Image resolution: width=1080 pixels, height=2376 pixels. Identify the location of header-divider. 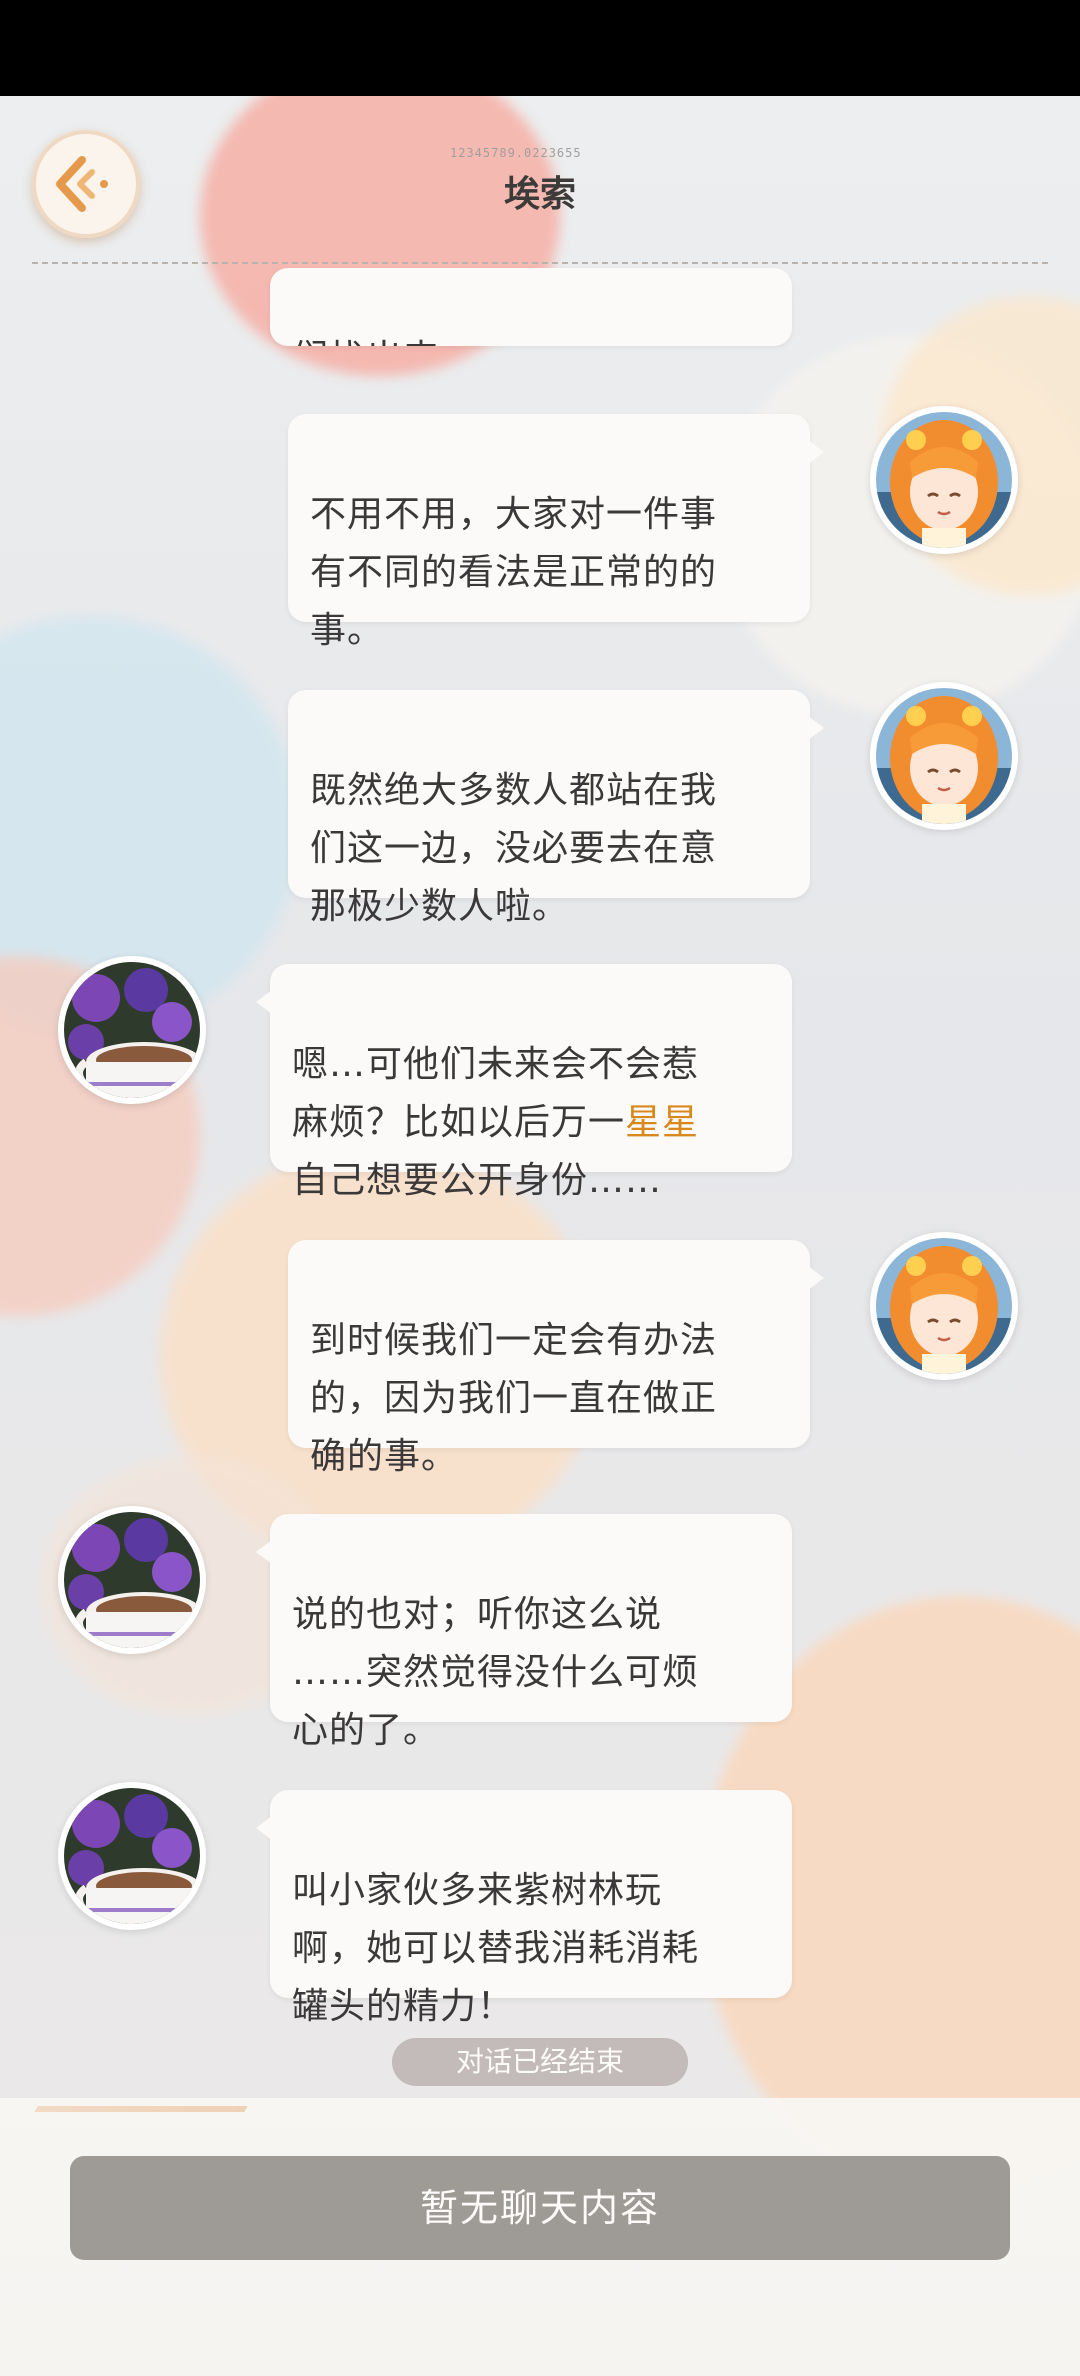
(540, 263).